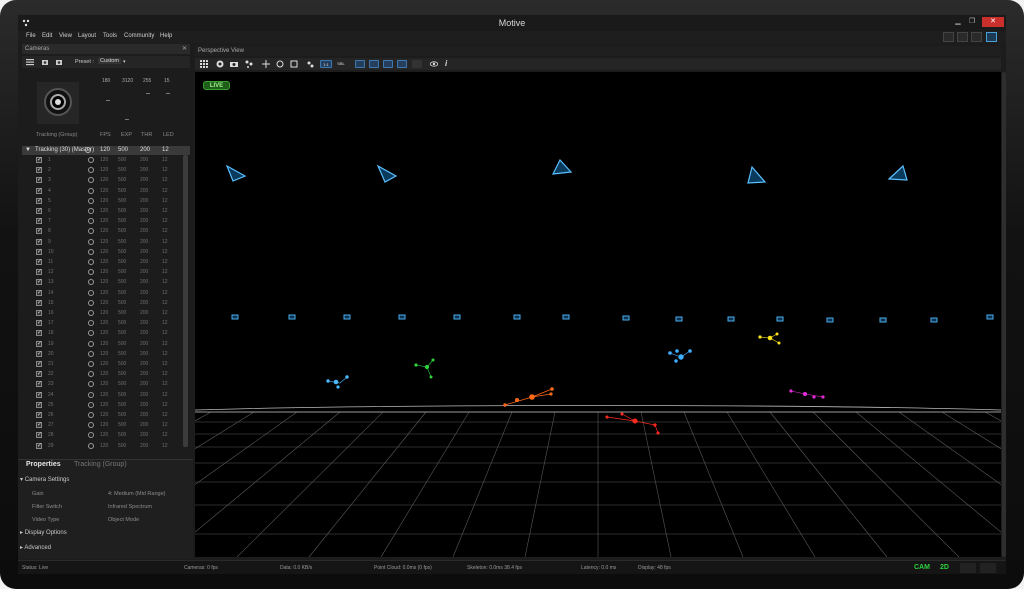 The image size is (1024, 589). What do you see at coordinates (104, 191) in the screenshot?
I see `table-row: 4 120 500 200 12` at bounding box center [104, 191].